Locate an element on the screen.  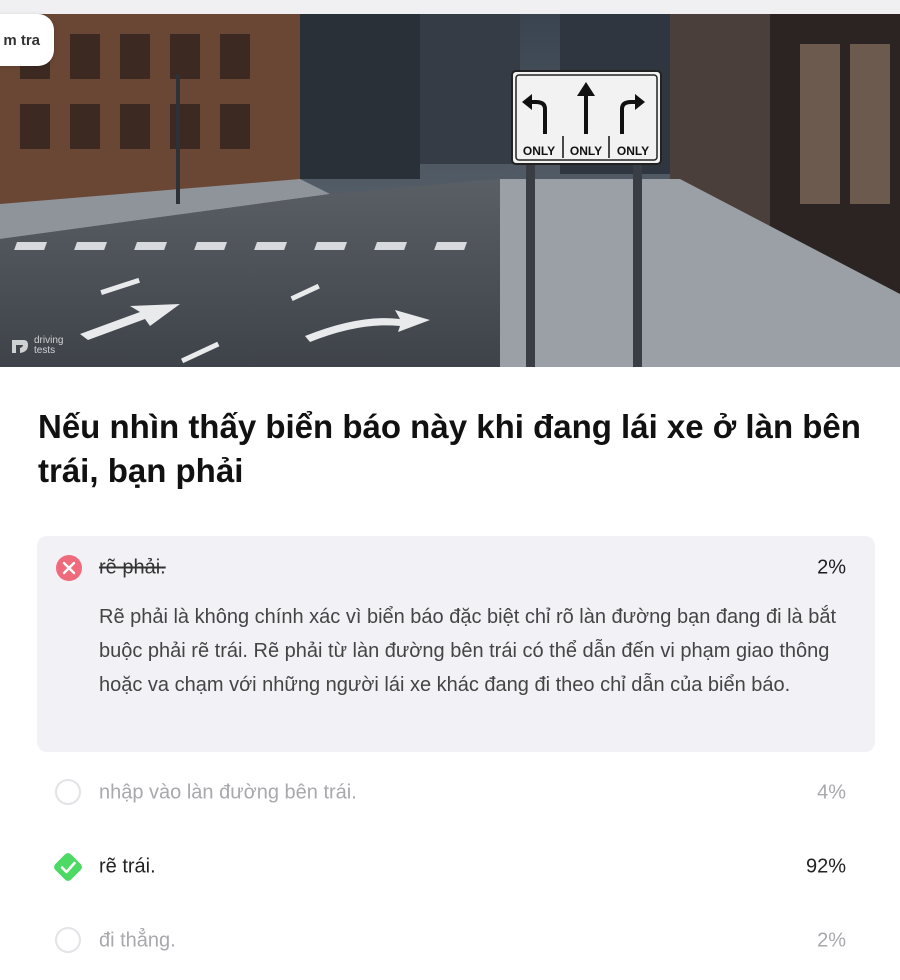
answer-row: rẽ trái. 92% is located at coordinates (456, 867).